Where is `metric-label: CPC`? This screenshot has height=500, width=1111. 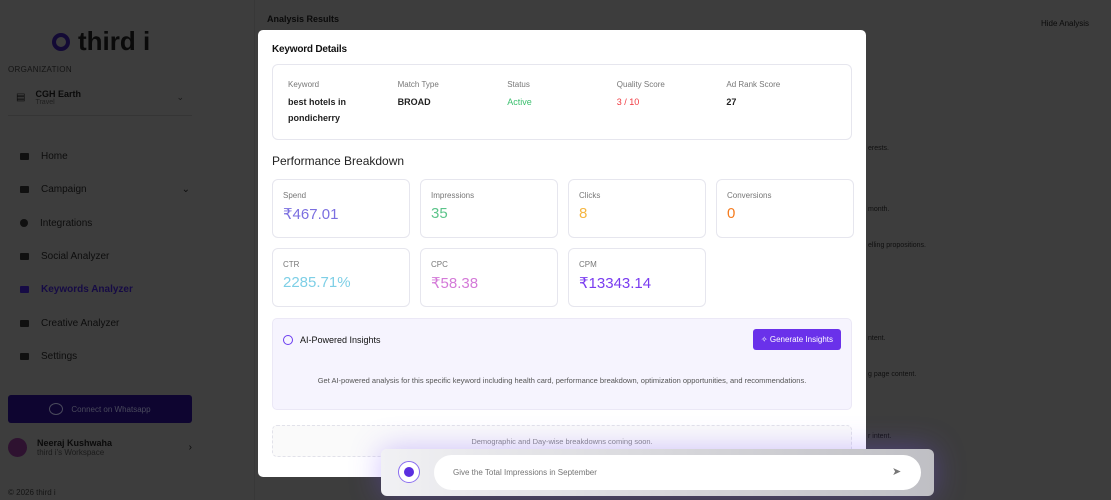
metric-label: CPC is located at coordinates (439, 264).